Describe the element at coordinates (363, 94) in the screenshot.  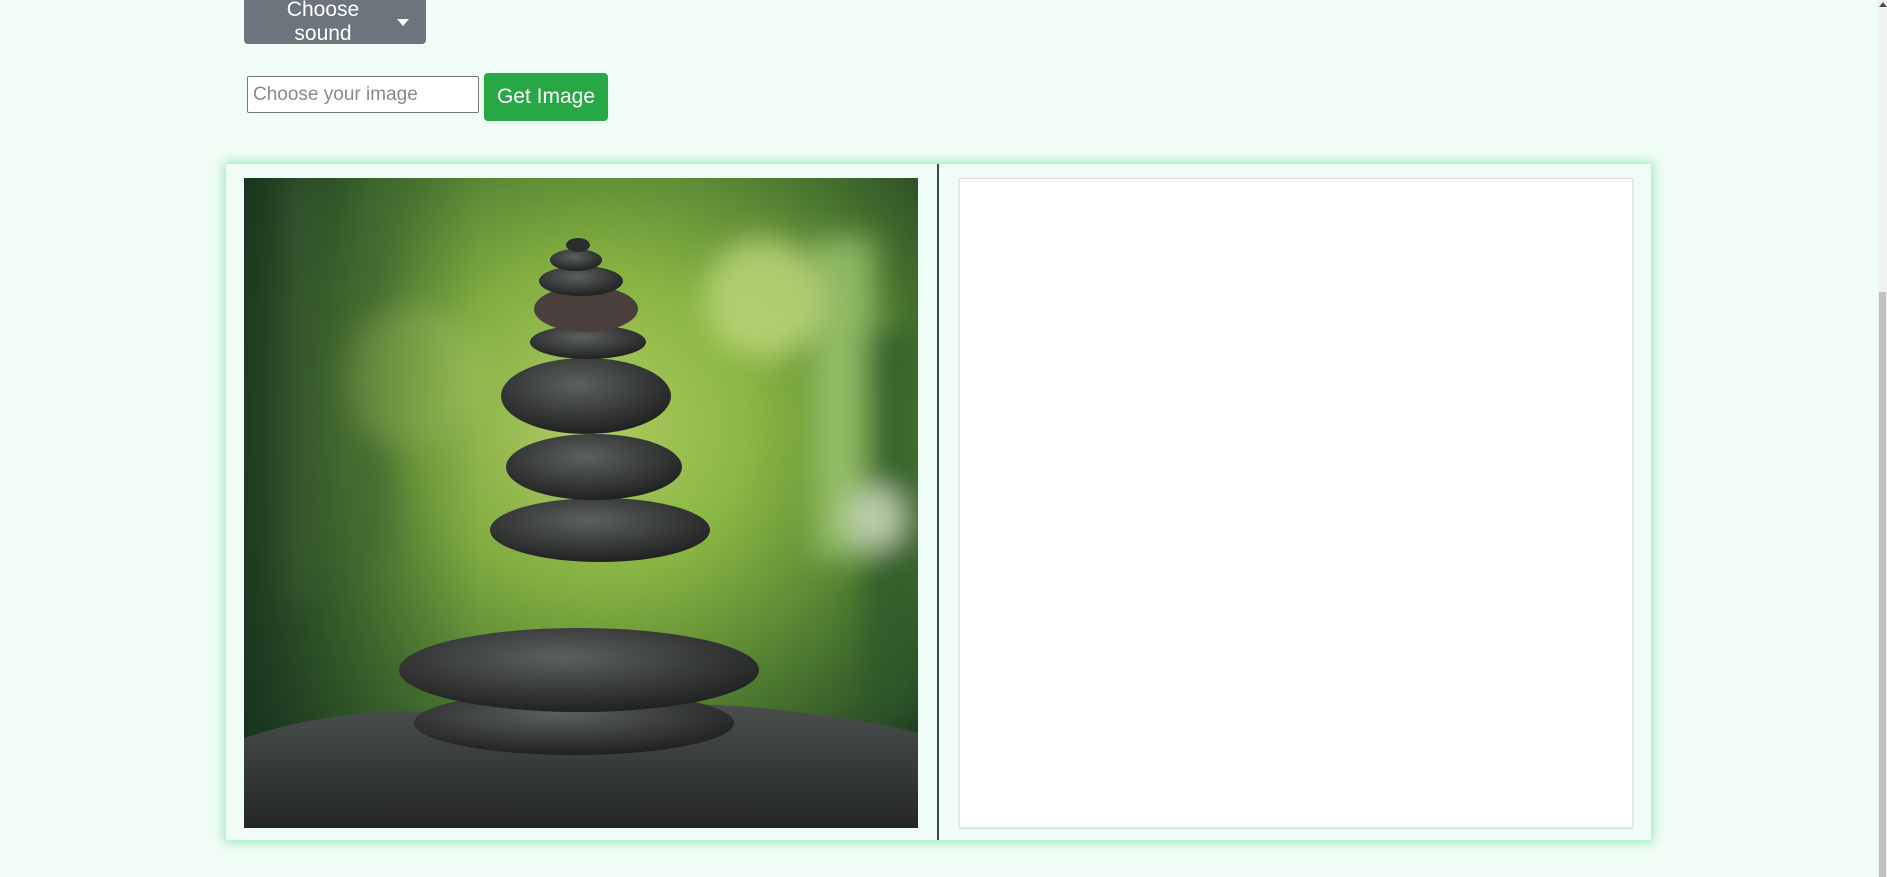
I see `image-search-input` at that location.